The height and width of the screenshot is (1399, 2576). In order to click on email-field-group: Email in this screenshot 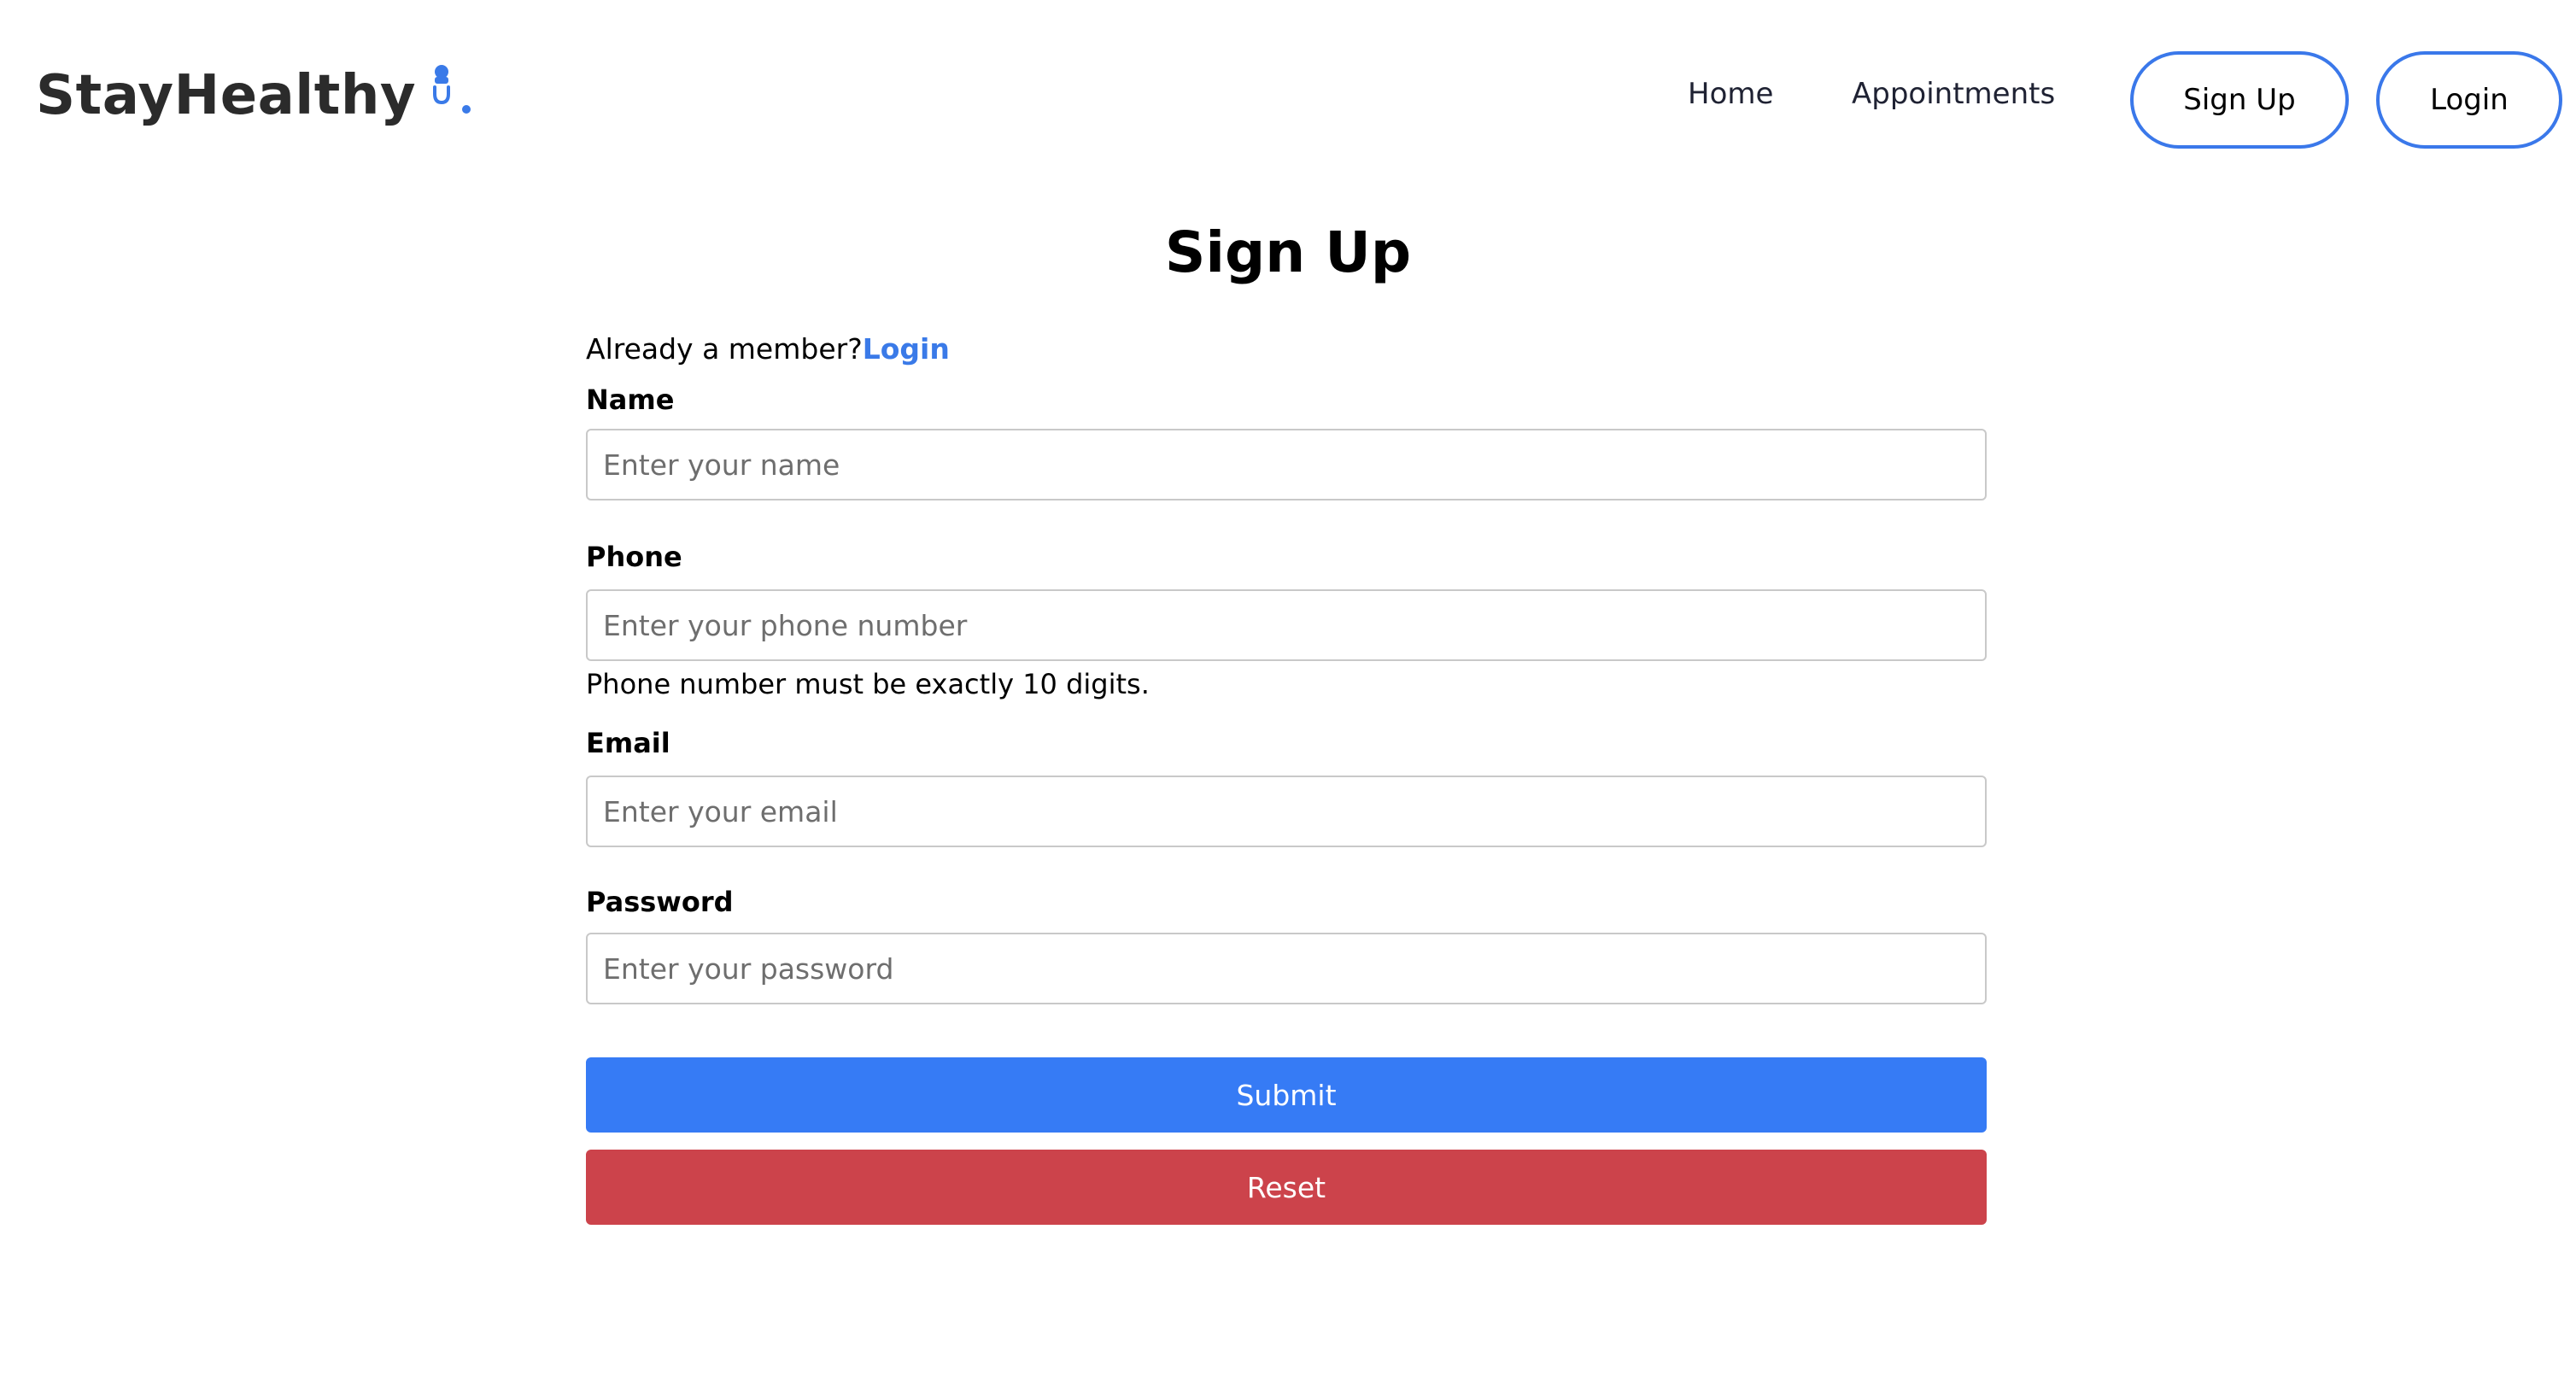, I will do `click(1286, 785)`.